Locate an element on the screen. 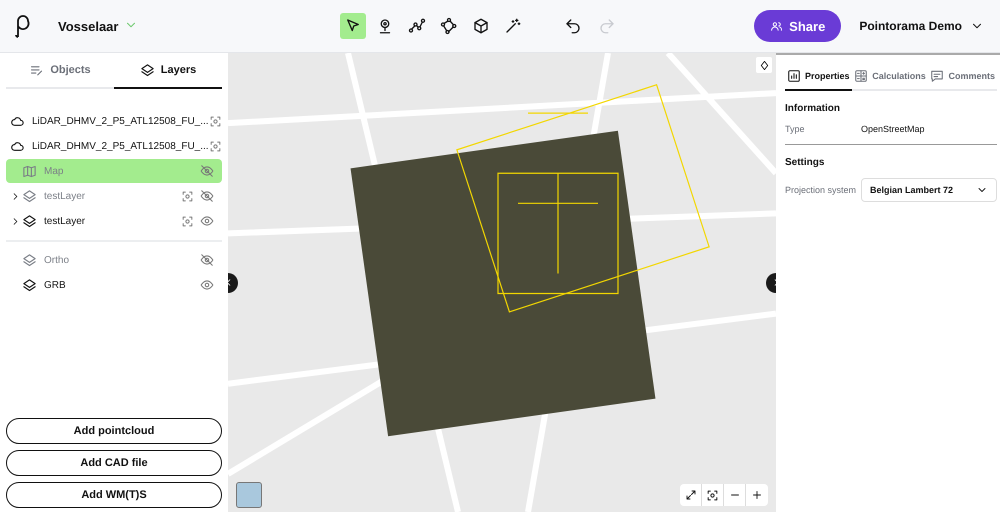 This screenshot has width=1000, height=512. layer-item: Ortho is located at coordinates (114, 260).